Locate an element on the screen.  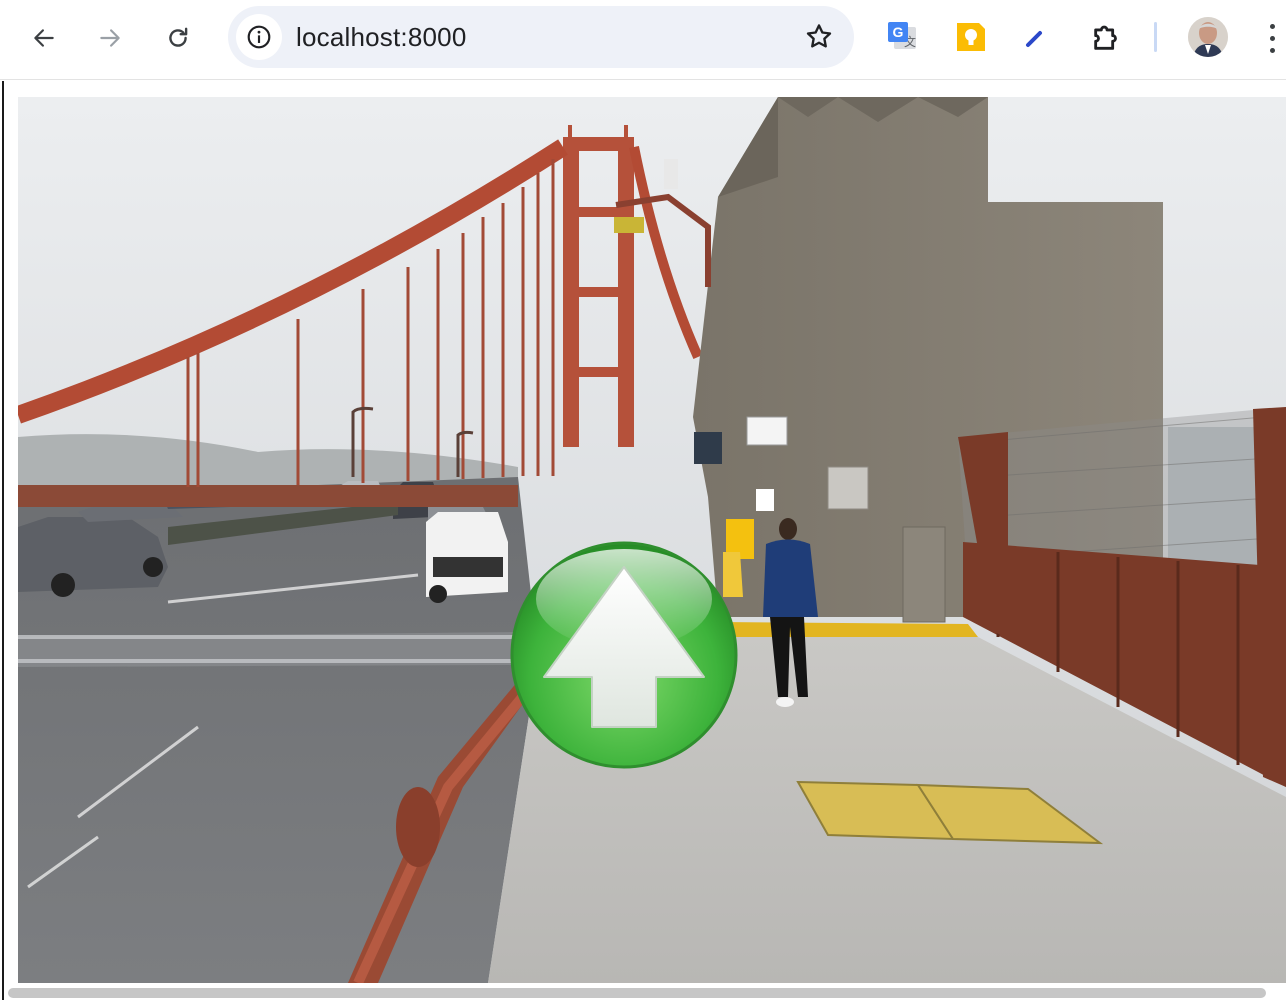
keep-bulb-icon is located at coordinates (971, 37).